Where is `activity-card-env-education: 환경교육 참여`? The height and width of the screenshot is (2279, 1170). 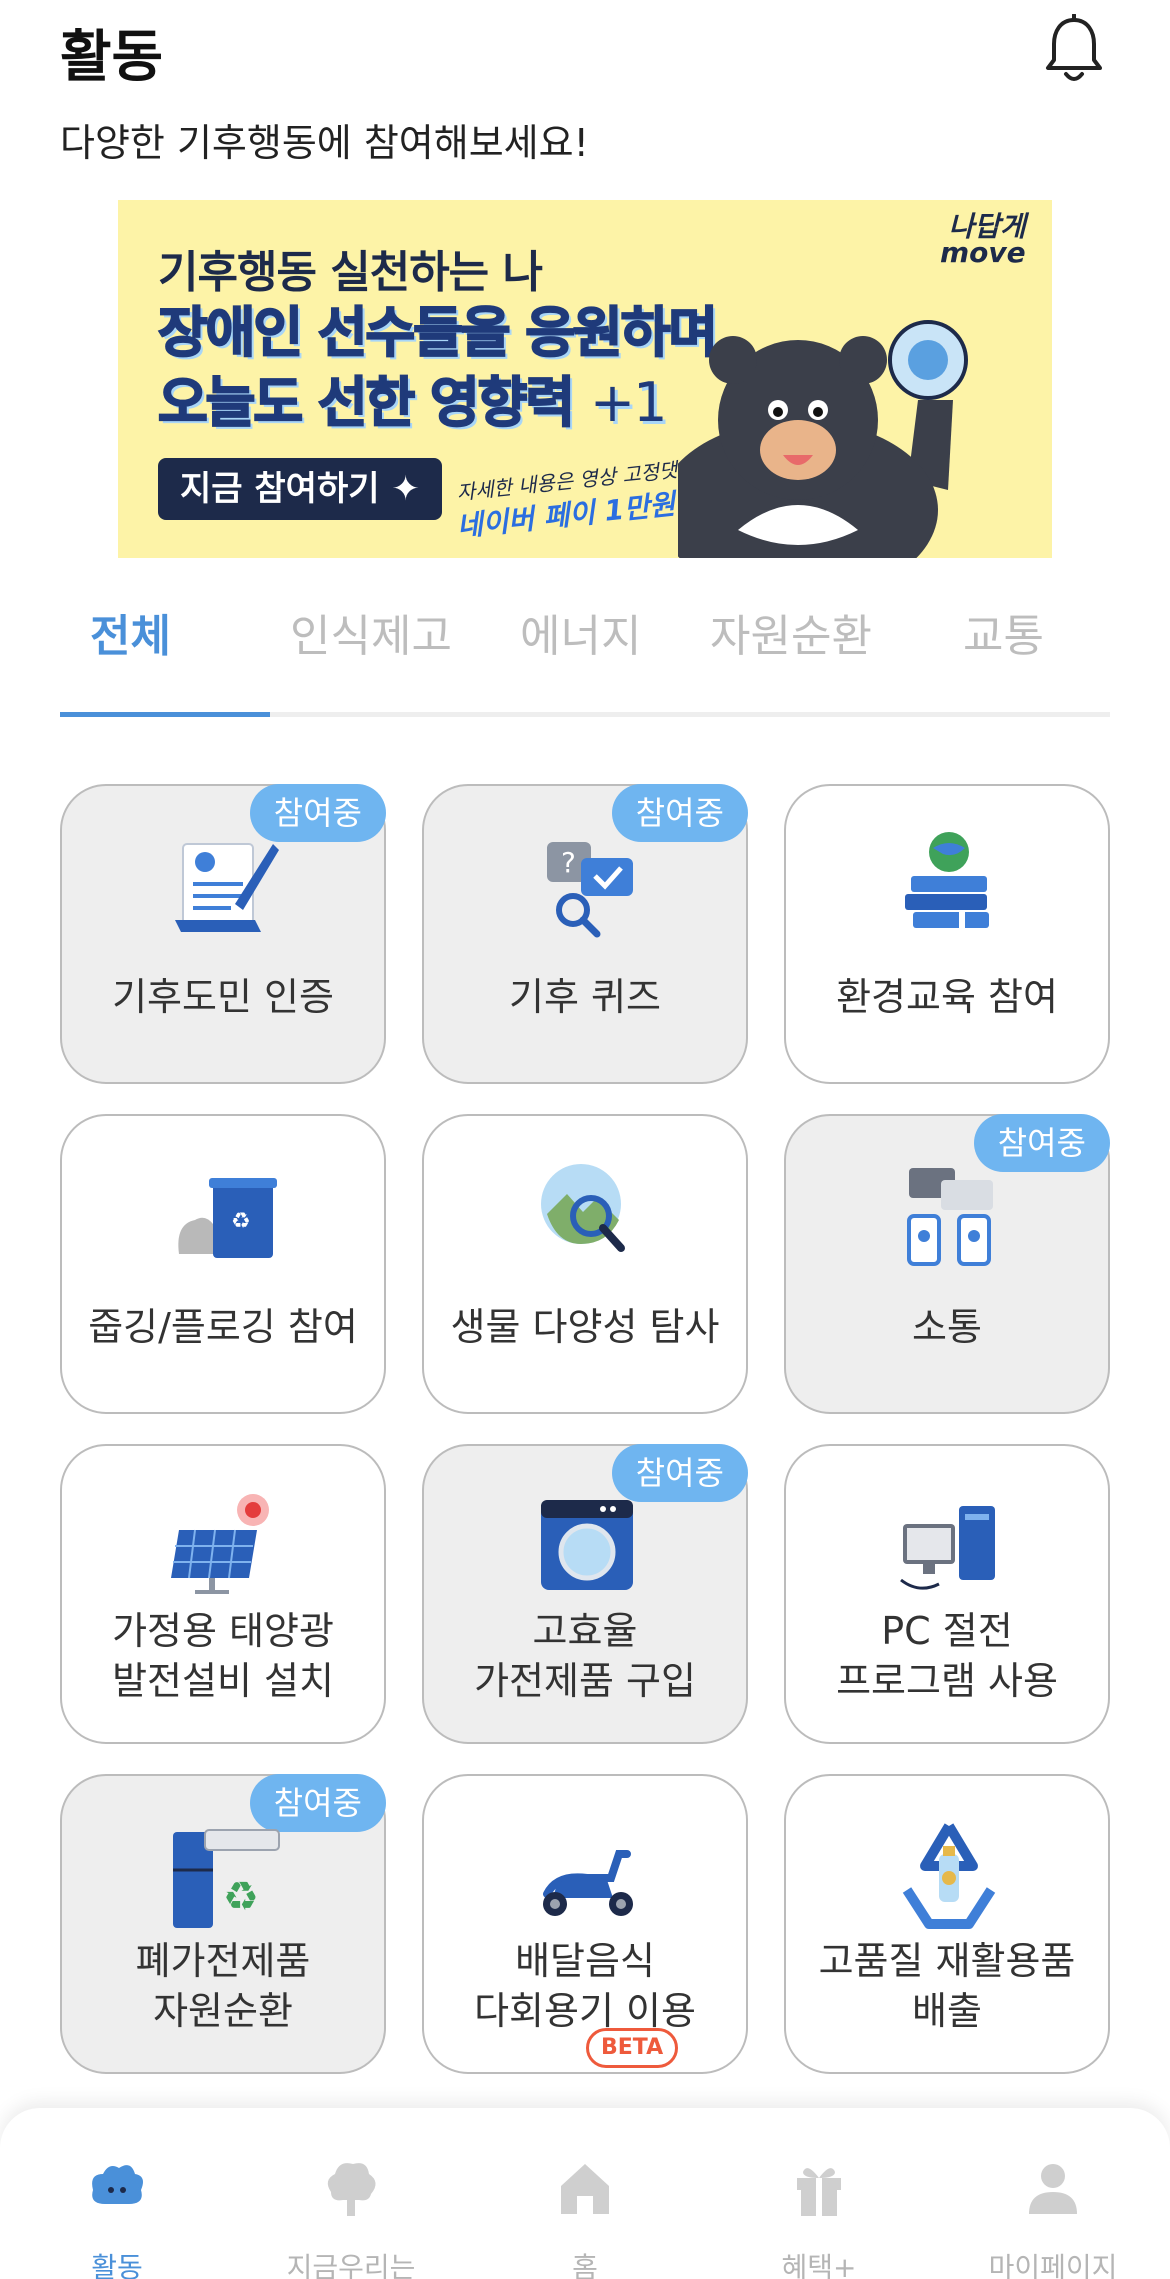
activity-card-env-education: 환경교육 참여 is located at coordinates (947, 934).